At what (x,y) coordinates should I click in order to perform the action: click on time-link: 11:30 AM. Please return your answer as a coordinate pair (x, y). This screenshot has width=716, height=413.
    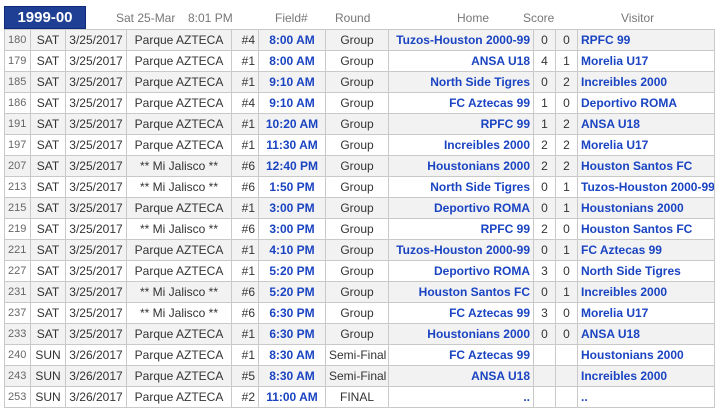
    Looking at the image, I should click on (292, 145).